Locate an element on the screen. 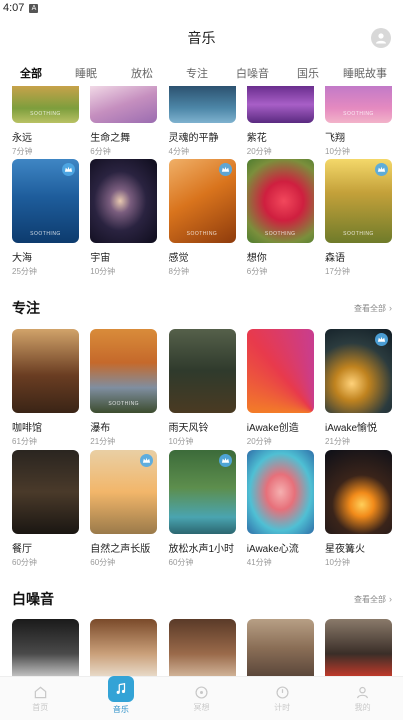  chevron-right-icon: › is located at coordinates (390, 599).